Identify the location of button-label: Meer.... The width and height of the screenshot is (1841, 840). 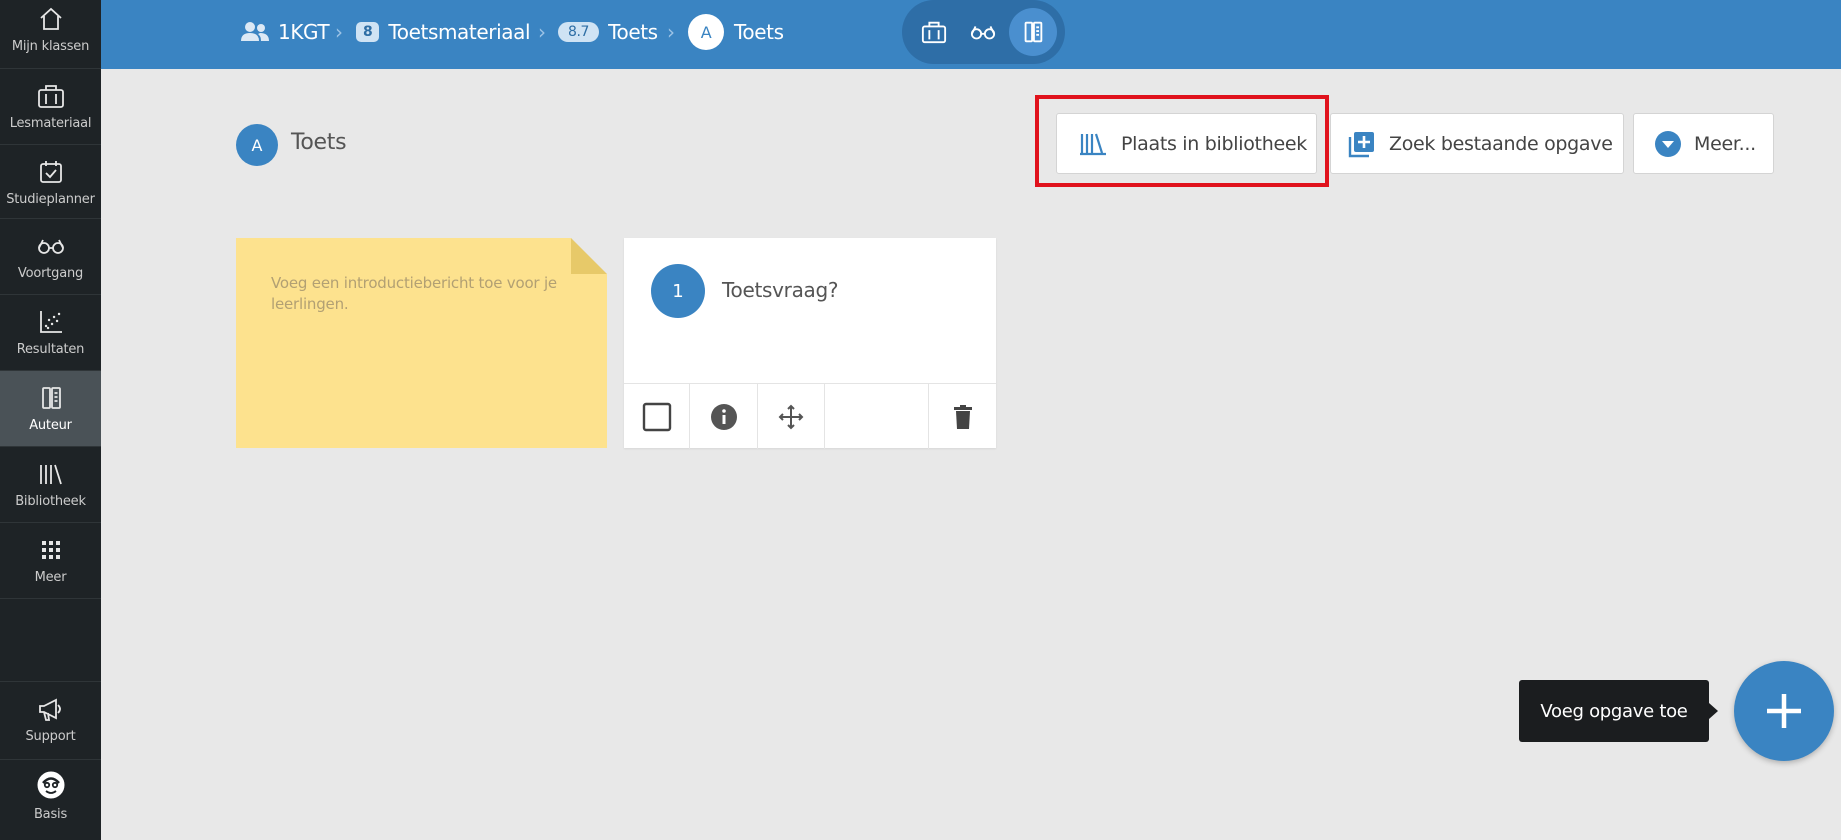
(1725, 143).